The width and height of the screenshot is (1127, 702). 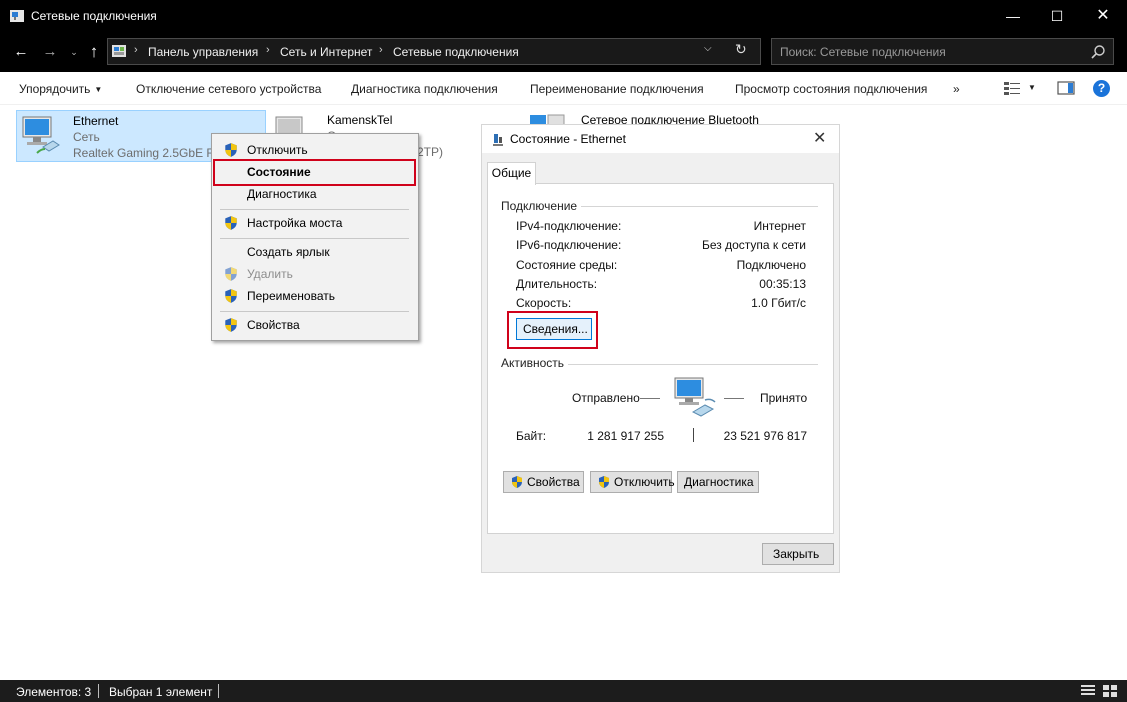 What do you see at coordinates (1103, 16) in the screenshot?
I see `close-window-button: ✕` at bounding box center [1103, 16].